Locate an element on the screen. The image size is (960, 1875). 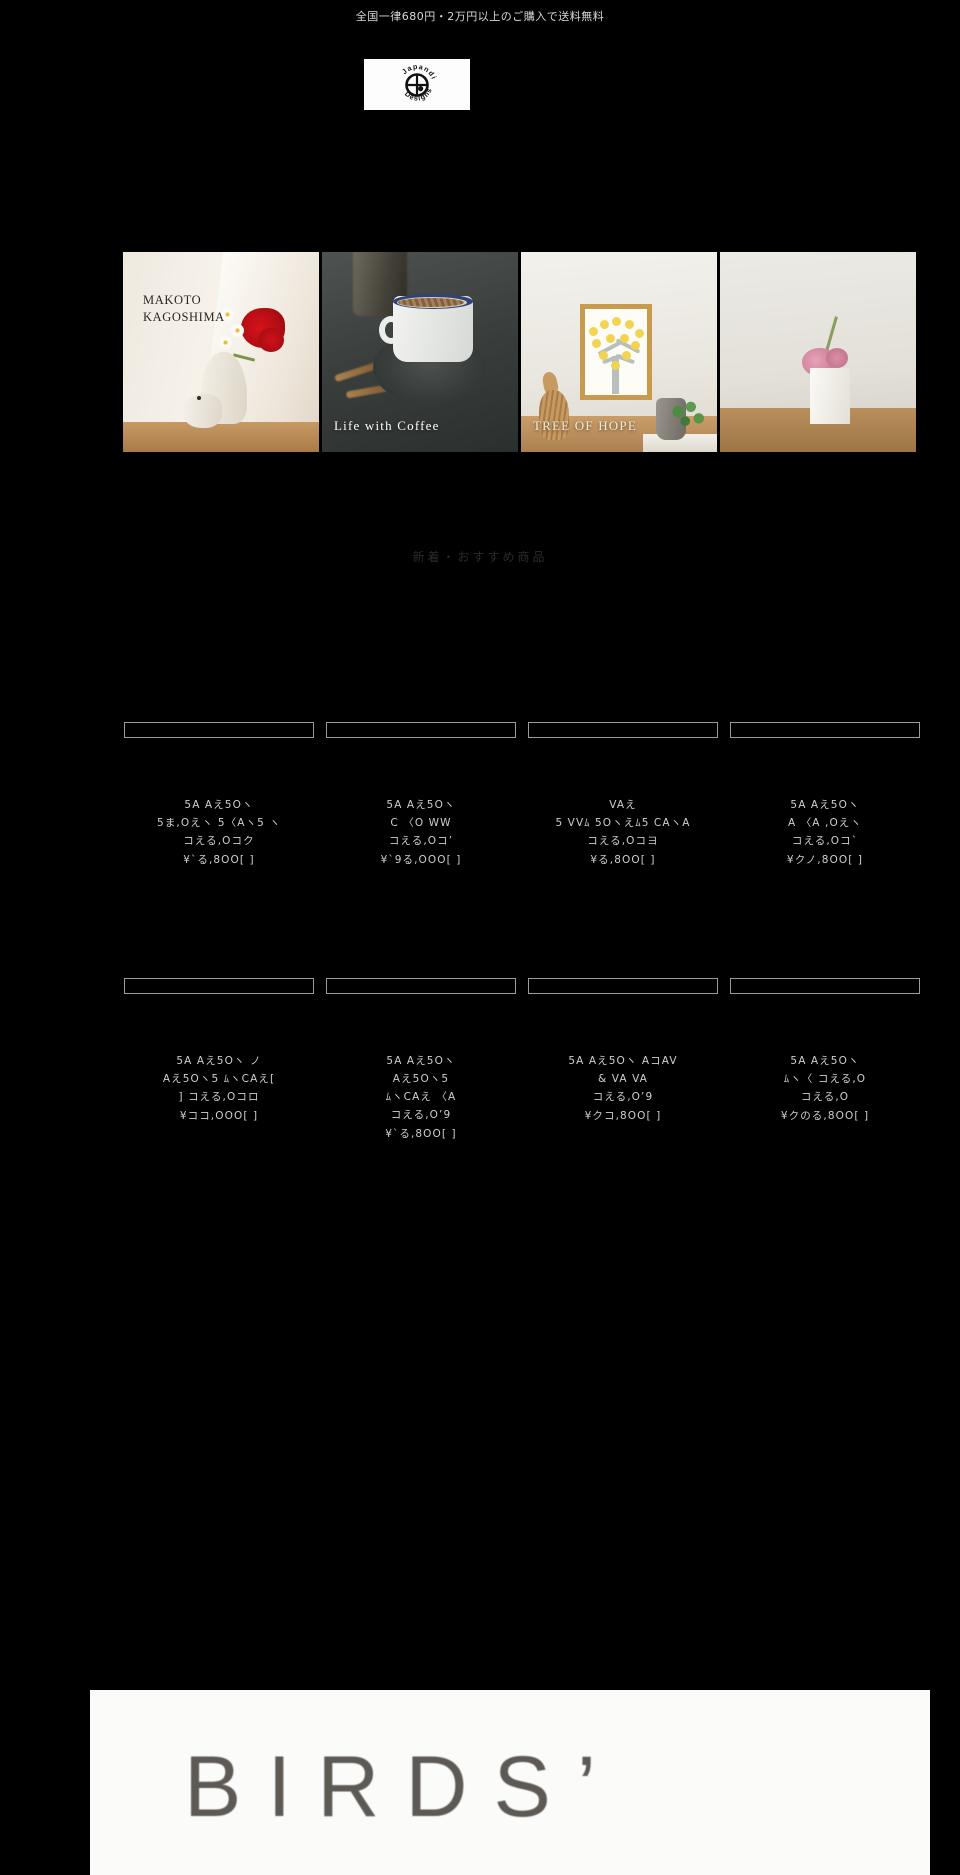
announcement-bar: 全国一律680円・2万円以上のご購入で送料無料 is located at coordinates (480, 16).